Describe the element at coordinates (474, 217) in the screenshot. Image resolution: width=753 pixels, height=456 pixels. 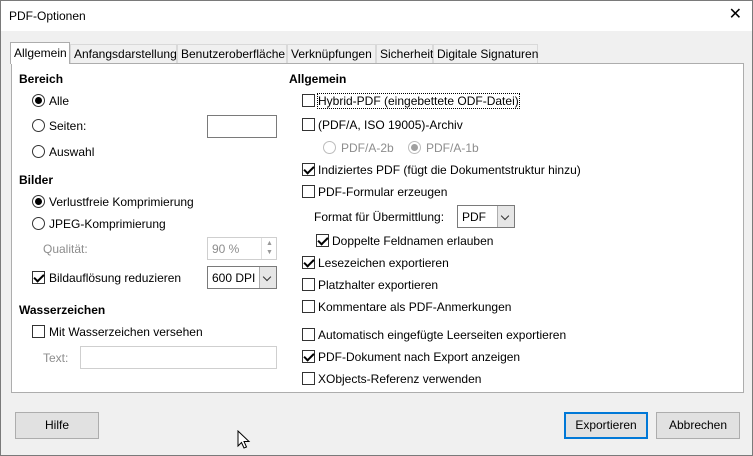
I see `format-value: PDF` at that location.